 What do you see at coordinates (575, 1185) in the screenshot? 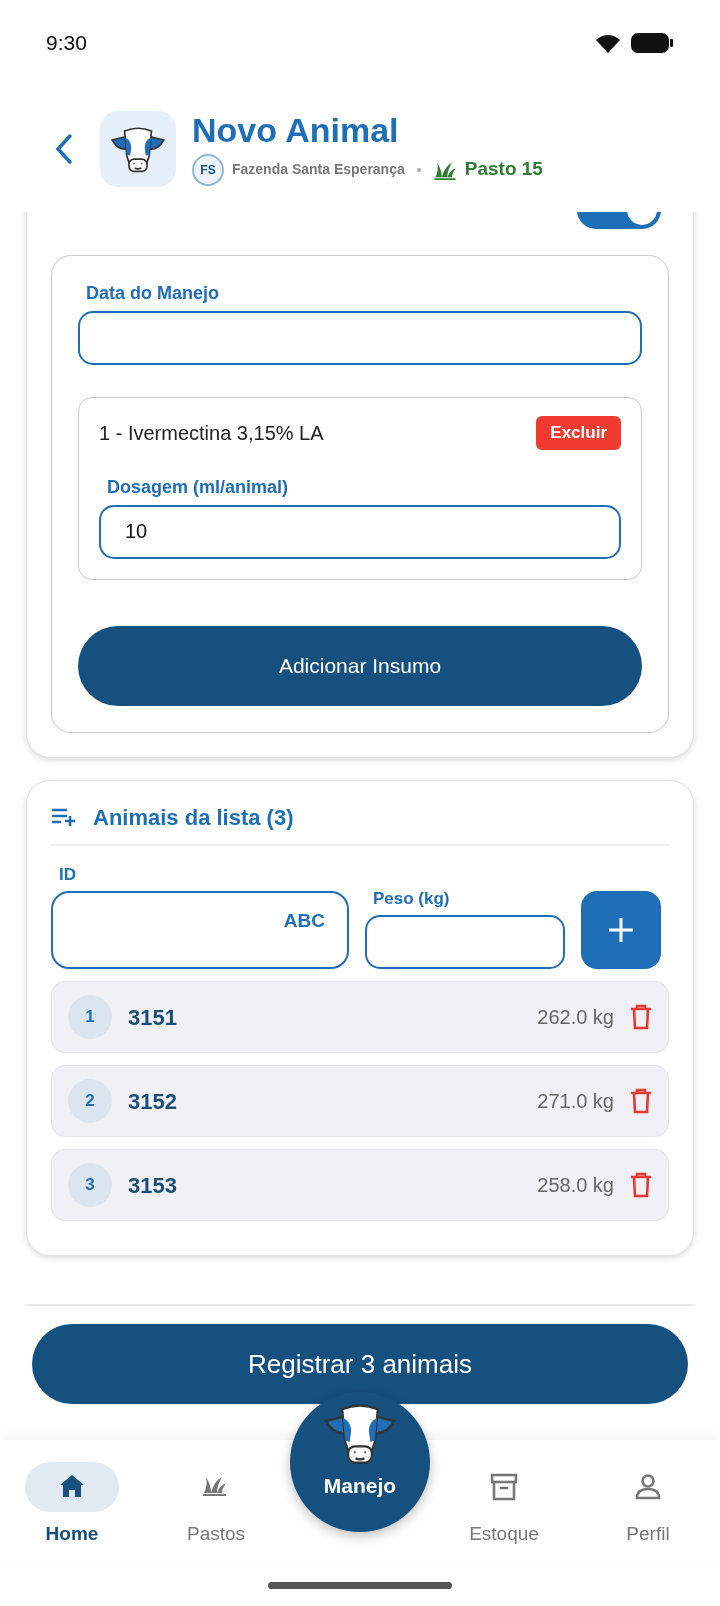
I see `animal-weight: 258.0 kg` at bounding box center [575, 1185].